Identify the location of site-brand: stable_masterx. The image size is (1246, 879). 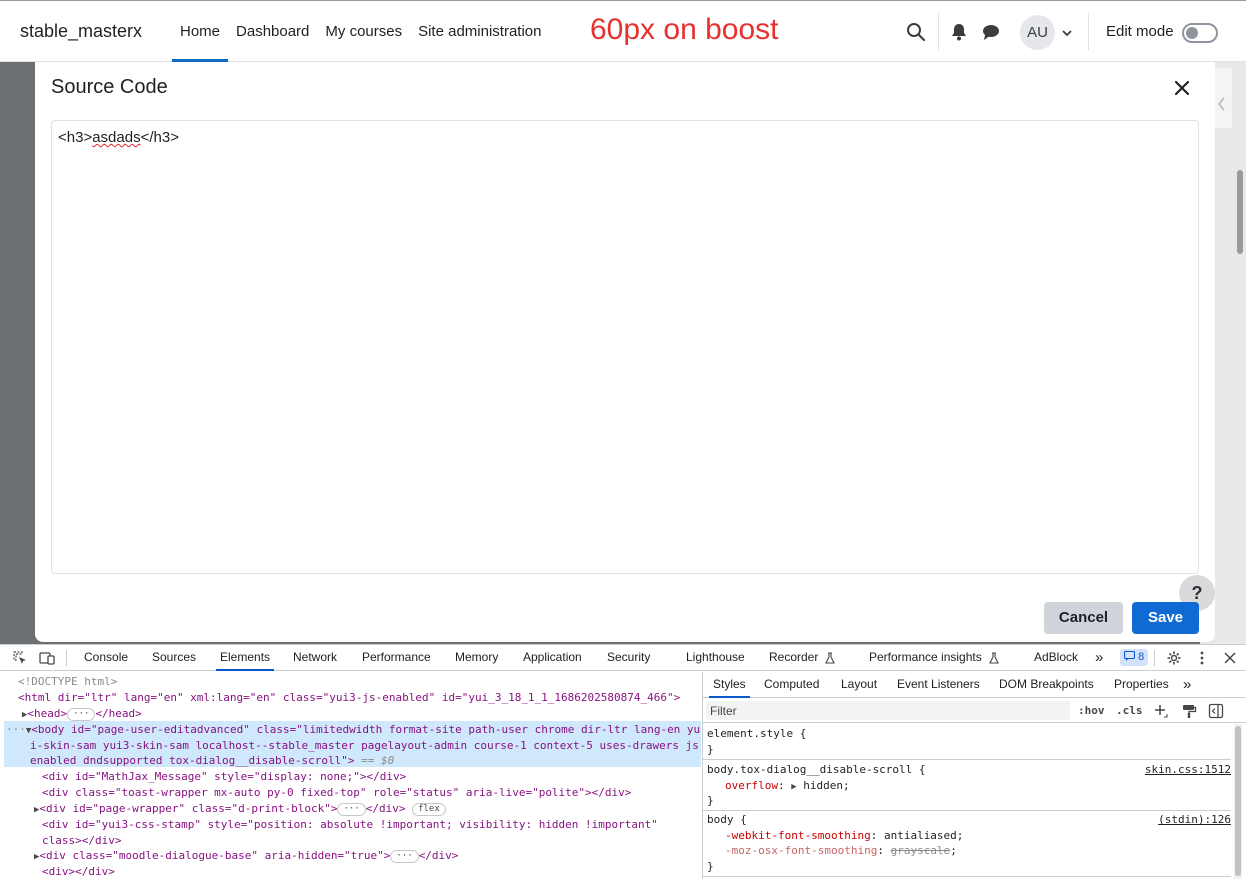
(81, 31).